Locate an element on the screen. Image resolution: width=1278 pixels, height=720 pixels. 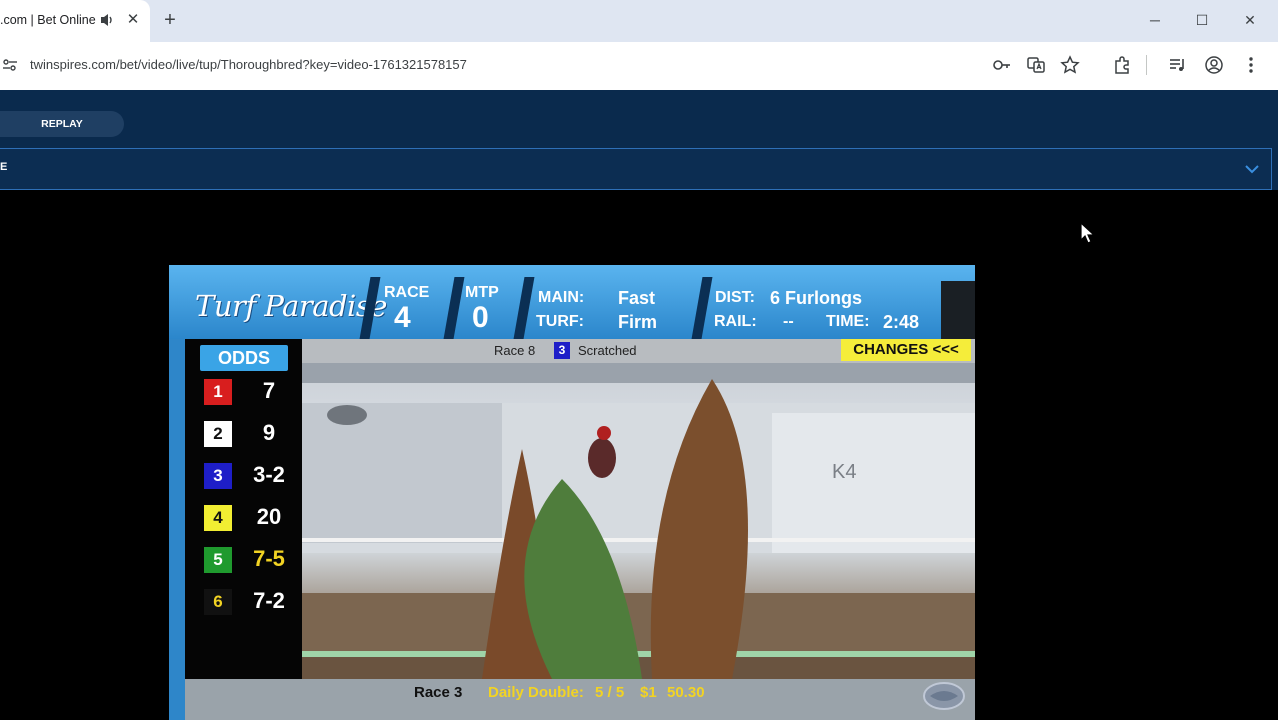
scratch-status: Scratched is located at coordinates (607, 350).